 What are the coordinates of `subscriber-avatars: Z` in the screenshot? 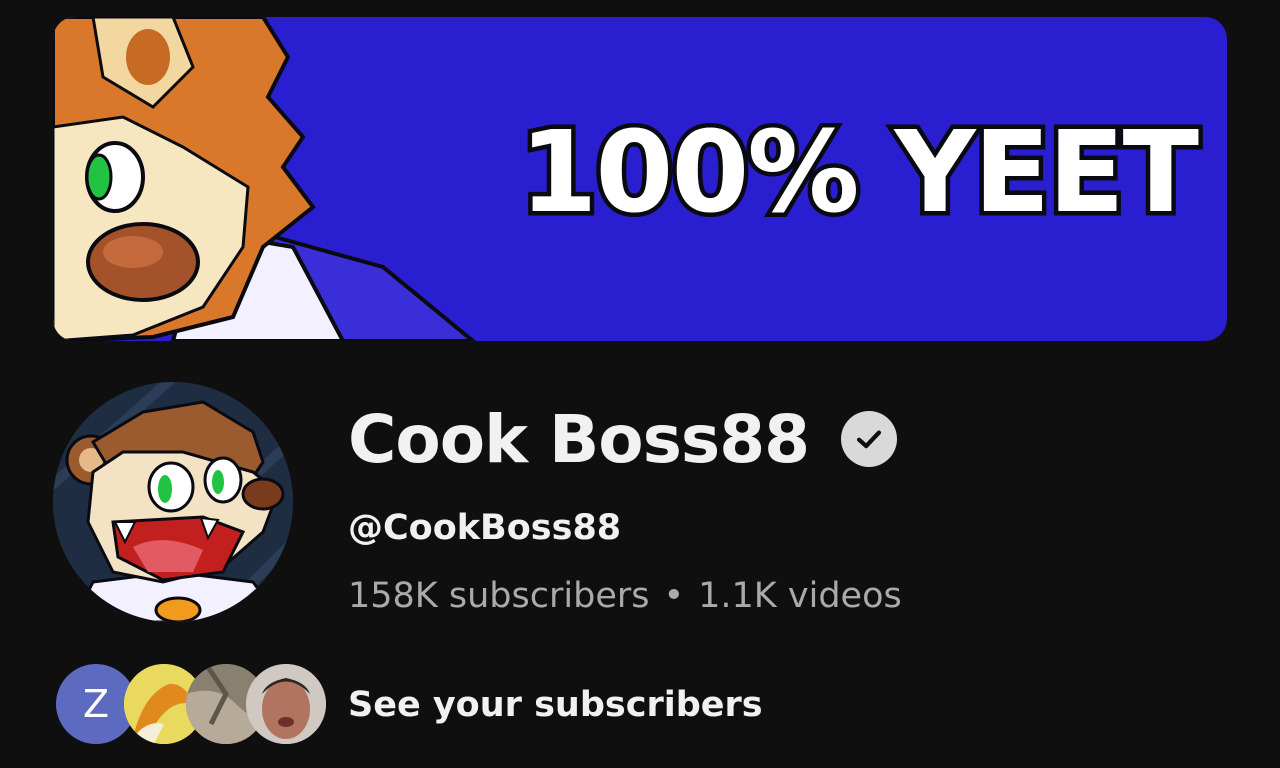 It's located at (191, 705).